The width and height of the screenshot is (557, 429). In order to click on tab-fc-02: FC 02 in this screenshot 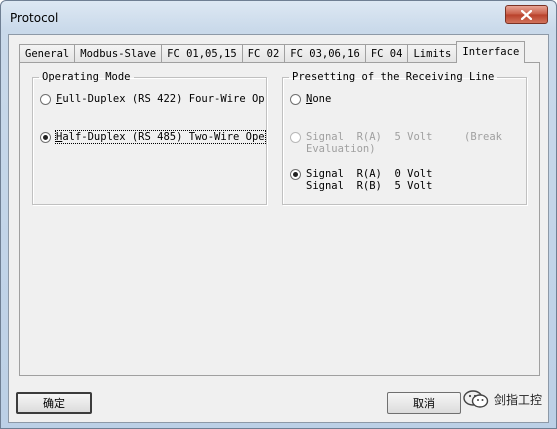, I will do `click(263, 53)`.